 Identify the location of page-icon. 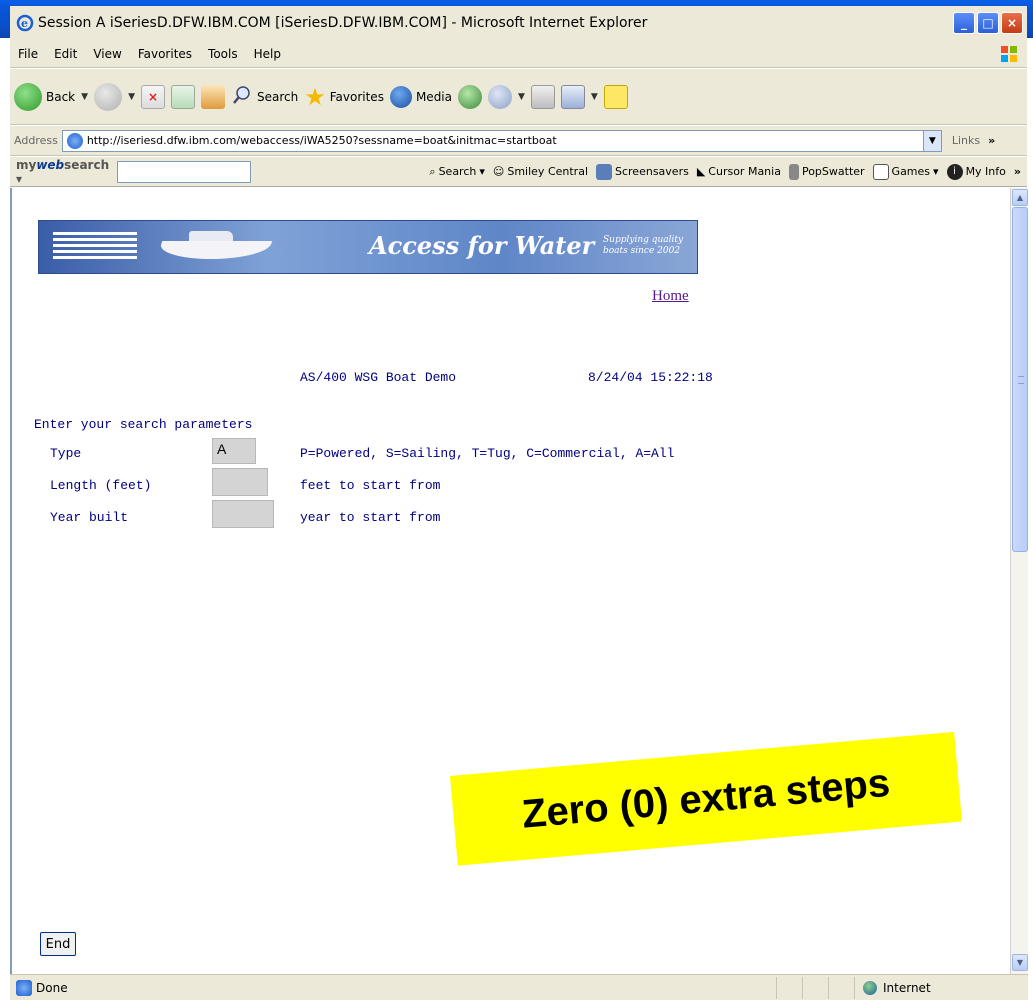
(74, 140).